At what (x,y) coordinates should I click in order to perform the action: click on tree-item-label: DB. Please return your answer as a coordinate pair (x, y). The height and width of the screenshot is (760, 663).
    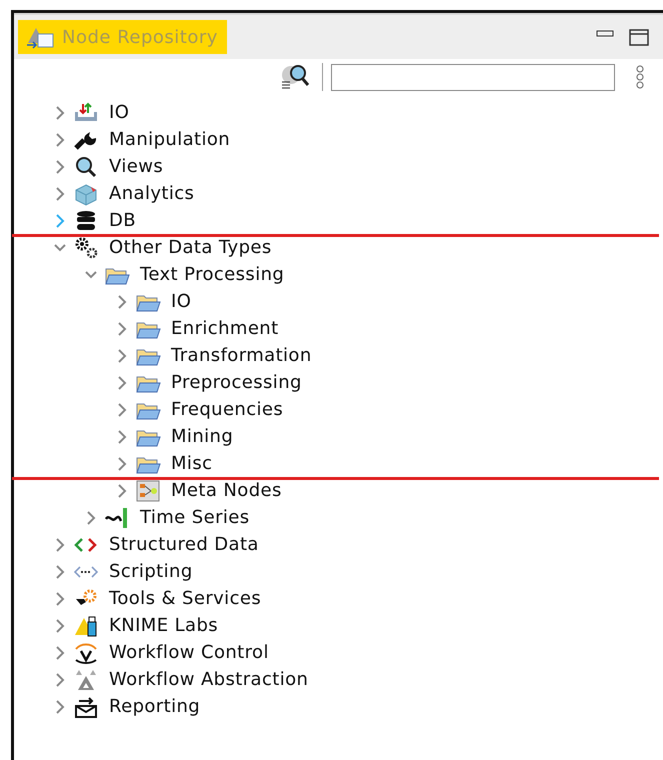
    Looking at the image, I should click on (122, 220).